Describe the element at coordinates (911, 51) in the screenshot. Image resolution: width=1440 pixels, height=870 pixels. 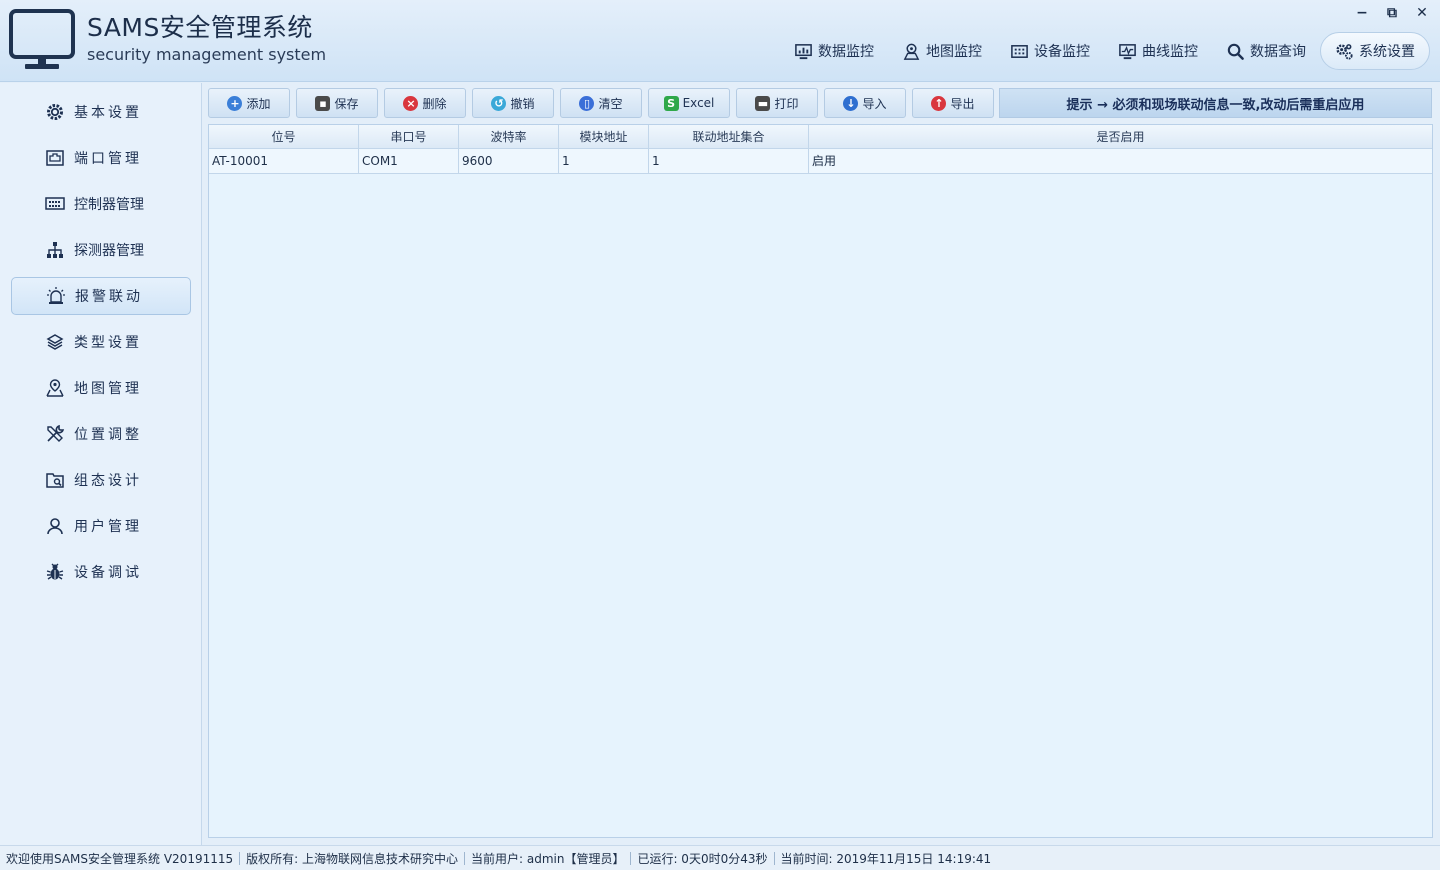
I see `map-pin-icon` at that location.